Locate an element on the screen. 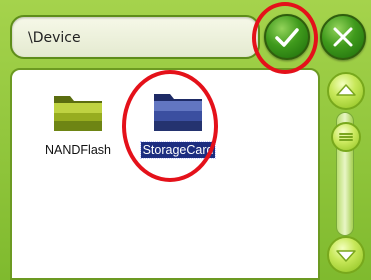 The image size is (371, 280). grip-icon is located at coordinates (346, 137).